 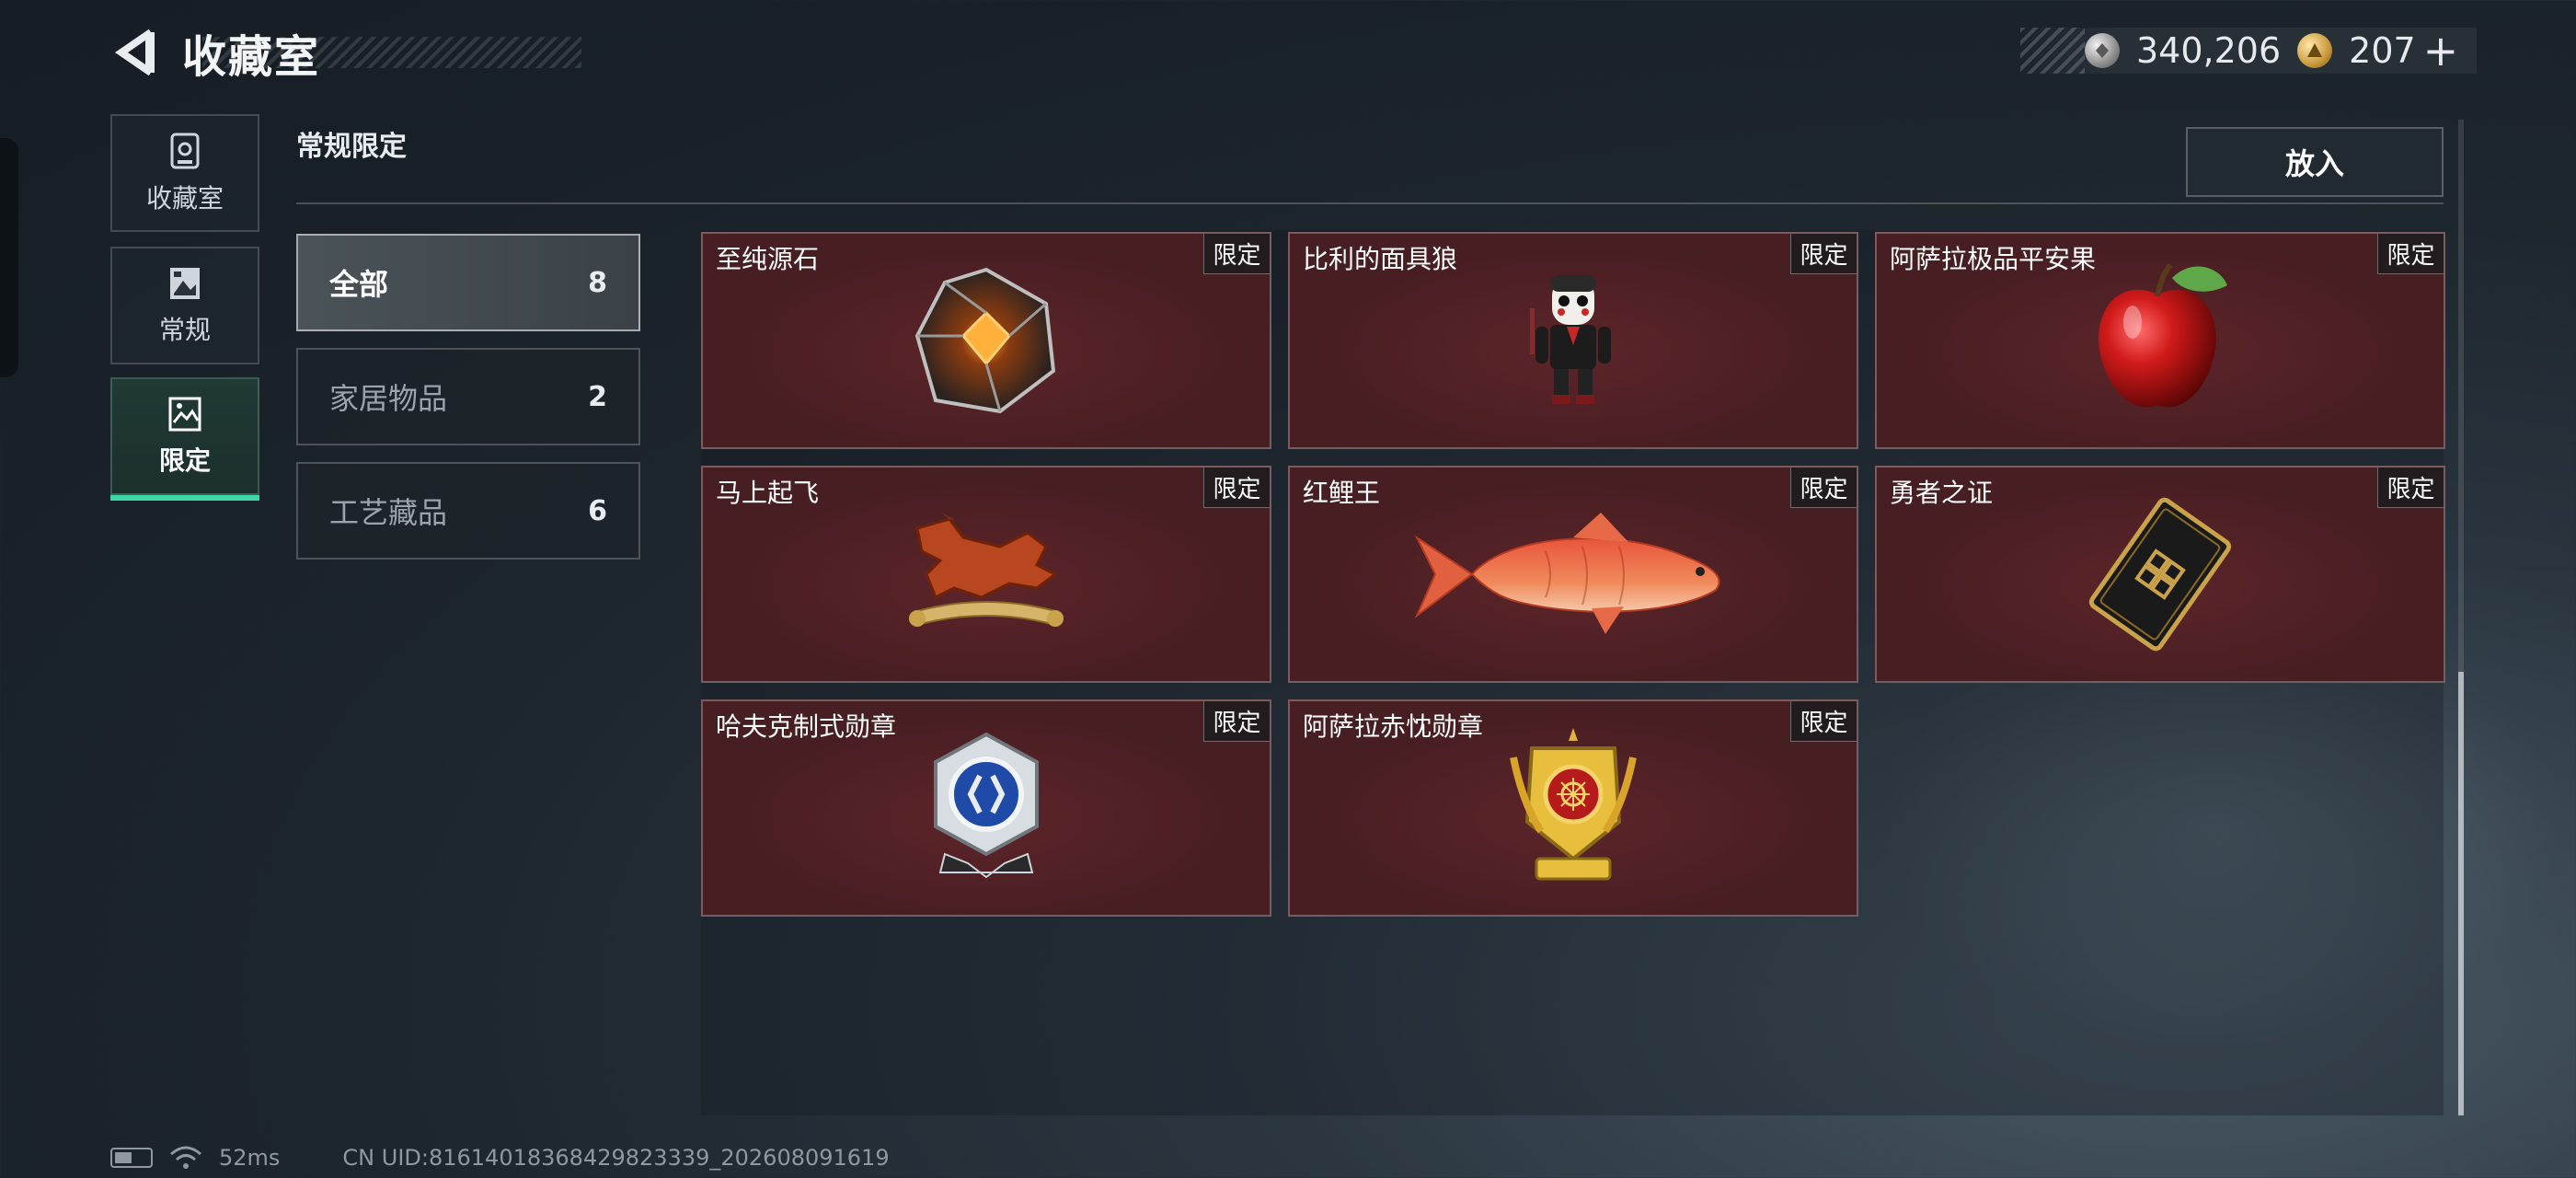 I want to click on category-home-items: 家居物品 2, so click(x=468, y=396).